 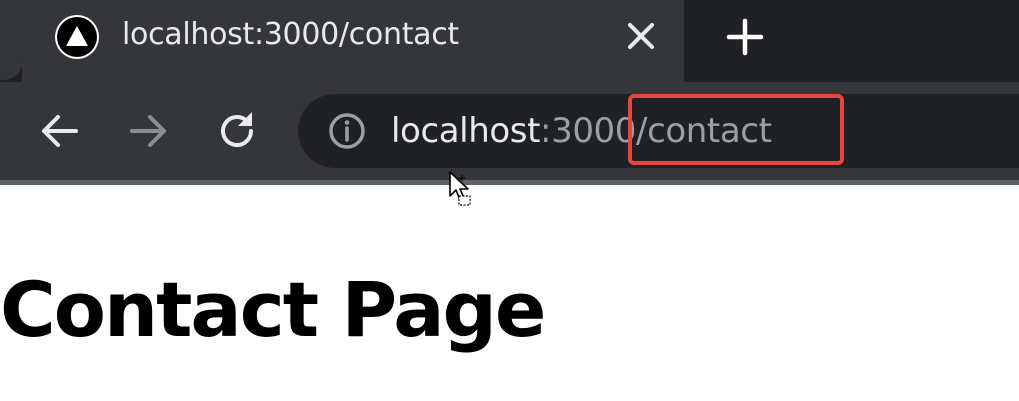 I want to click on arrow-right-icon, so click(x=148, y=131).